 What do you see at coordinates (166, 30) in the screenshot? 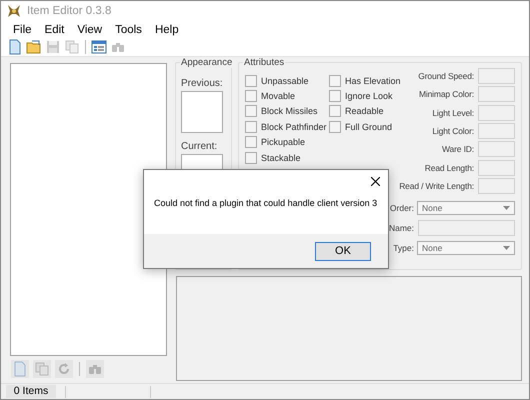
I see `menu-item: Help` at bounding box center [166, 30].